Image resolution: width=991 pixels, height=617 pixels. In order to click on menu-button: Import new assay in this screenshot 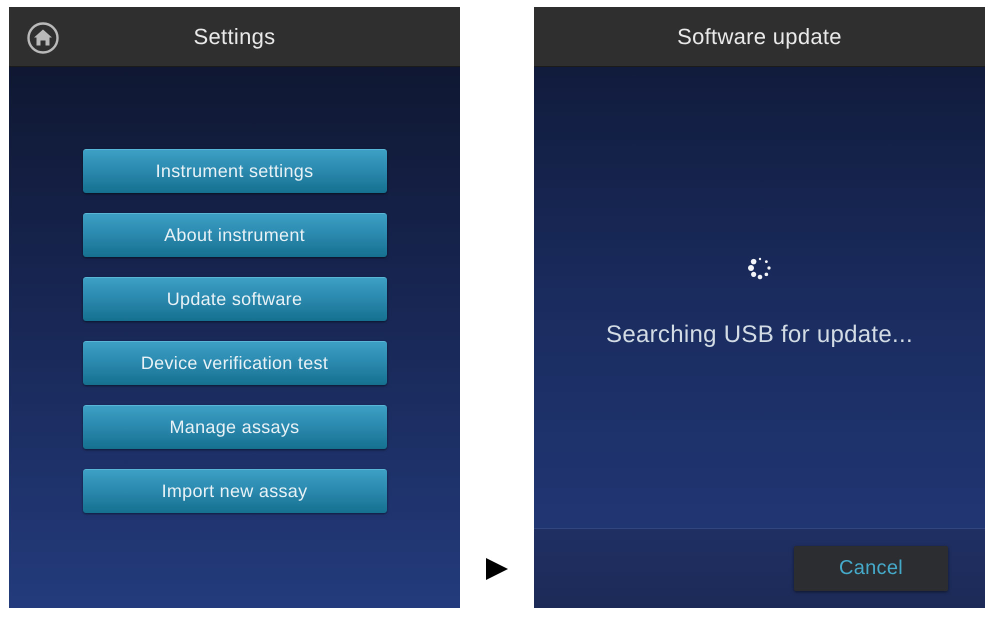, I will do `click(234, 491)`.